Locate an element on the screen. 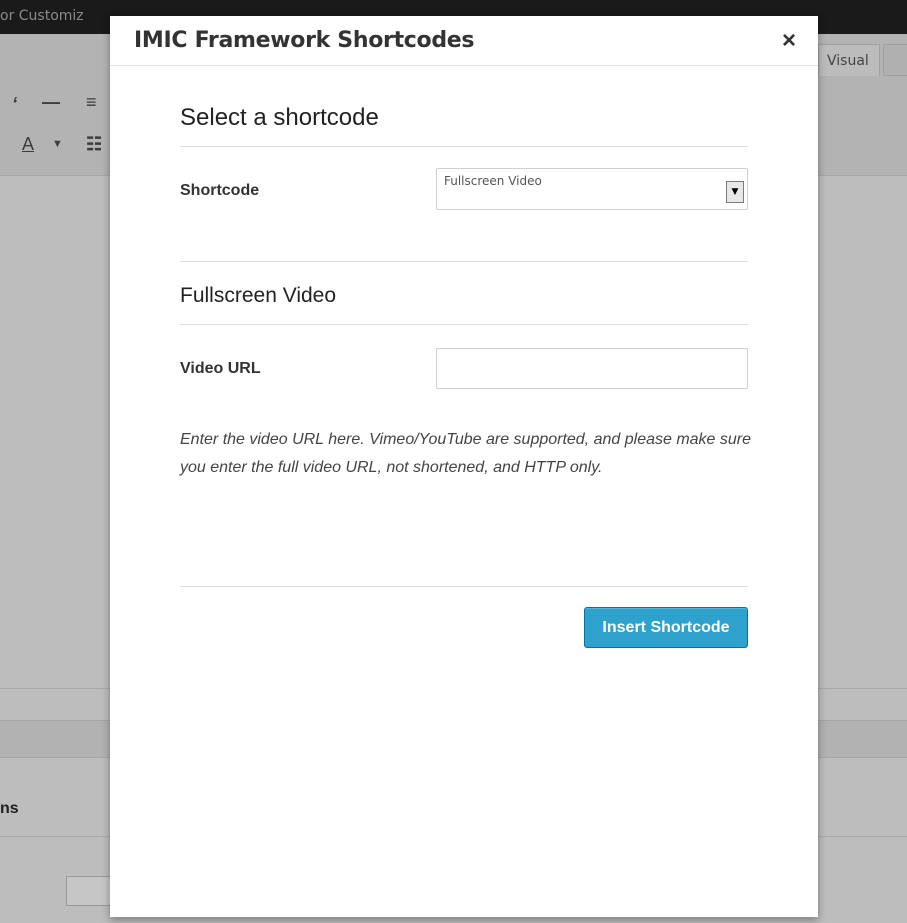 This screenshot has height=923, width=907. text-color-icon: A is located at coordinates (28, 144).